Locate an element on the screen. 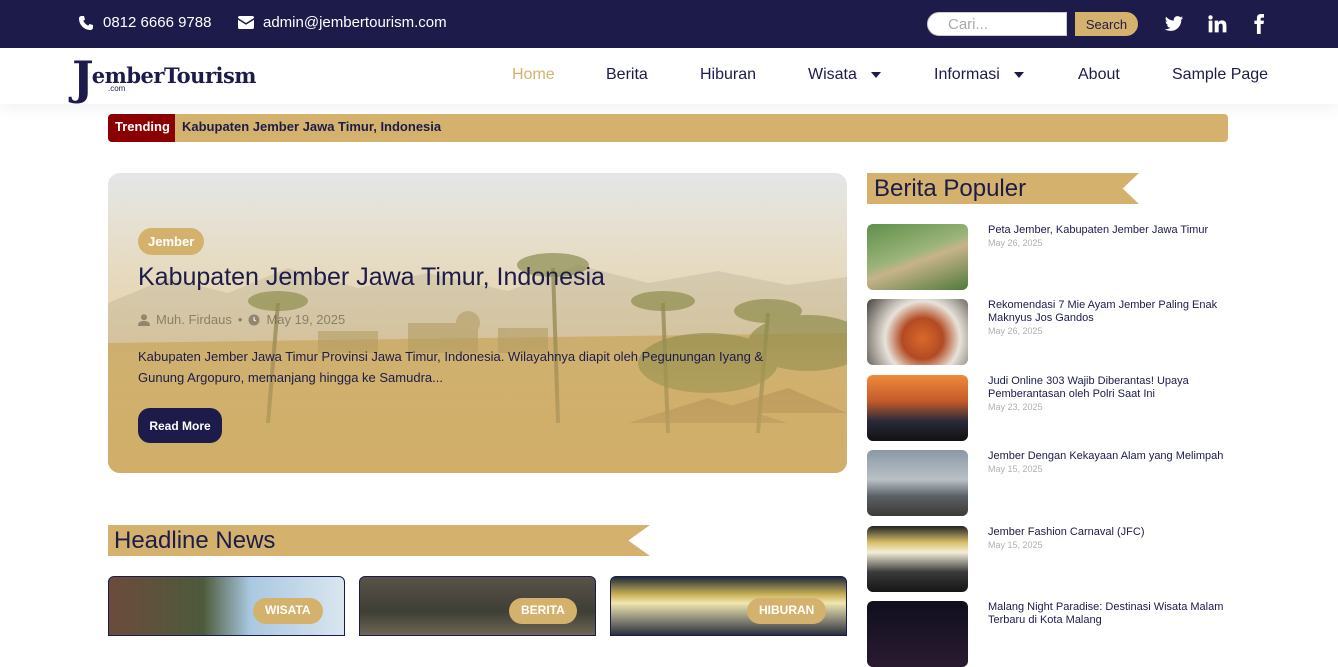 The height and width of the screenshot is (667, 1338). hero-title: Kabupaten Jember Jawa Timur, Indonesia is located at coordinates (371, 277).